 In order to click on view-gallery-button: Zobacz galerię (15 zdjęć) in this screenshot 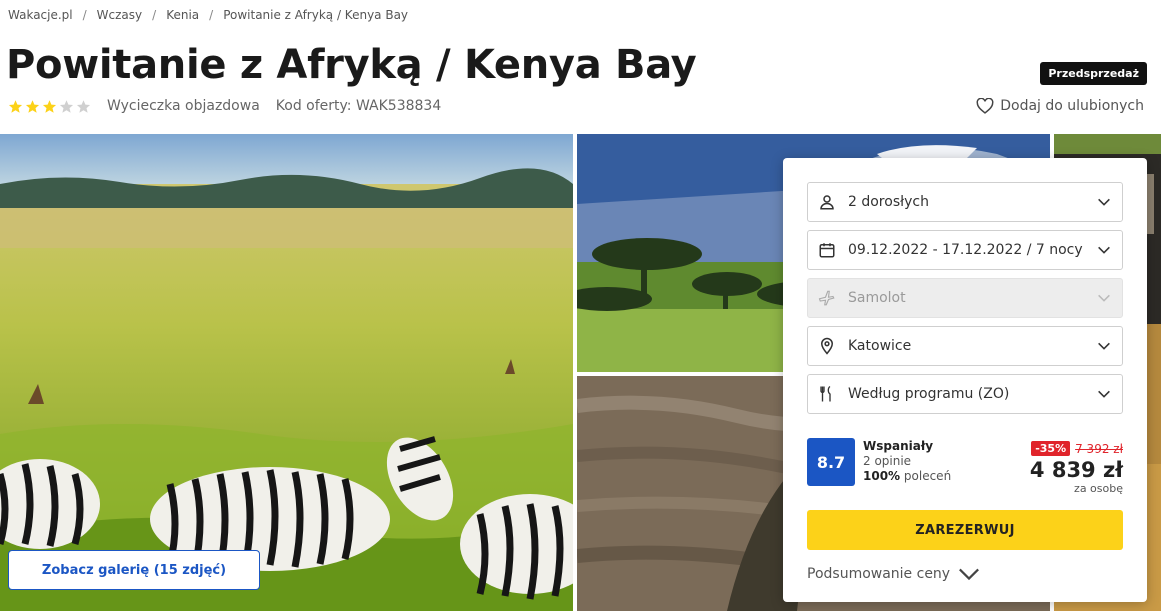, I will do `click(134, 570)`.